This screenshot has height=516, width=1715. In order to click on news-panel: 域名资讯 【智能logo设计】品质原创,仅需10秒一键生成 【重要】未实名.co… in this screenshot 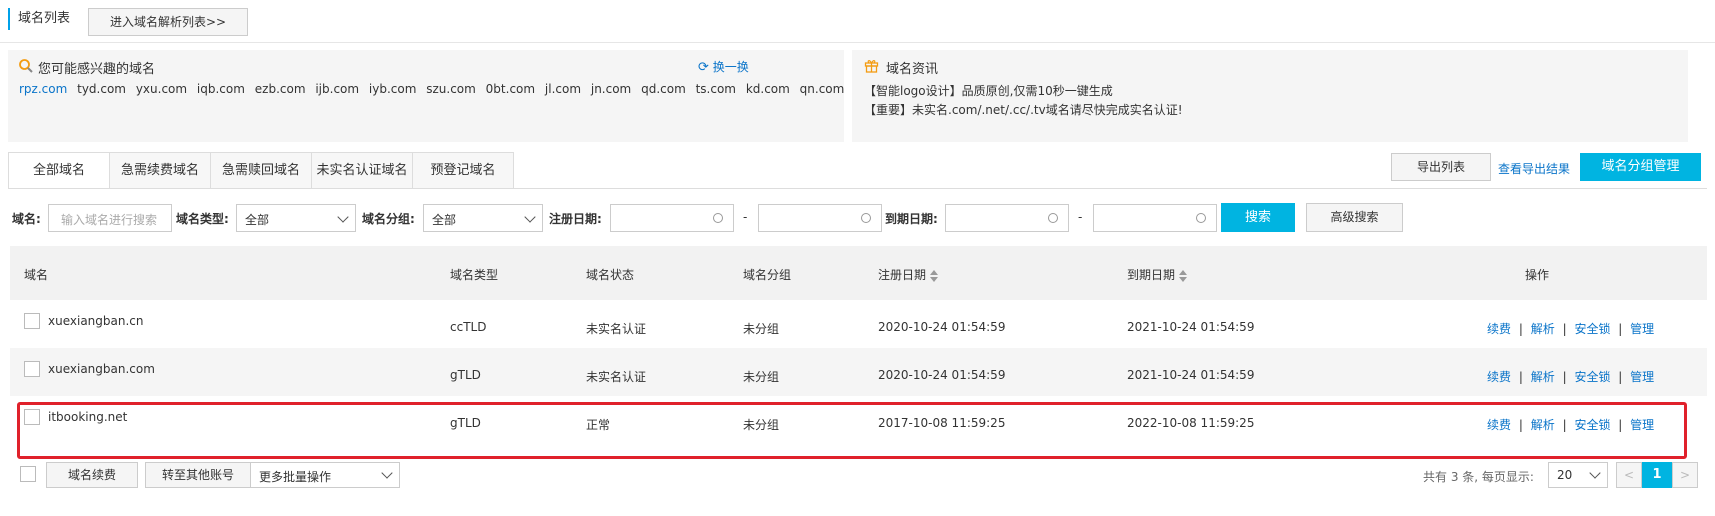, I will do `click(1270, 96)`.